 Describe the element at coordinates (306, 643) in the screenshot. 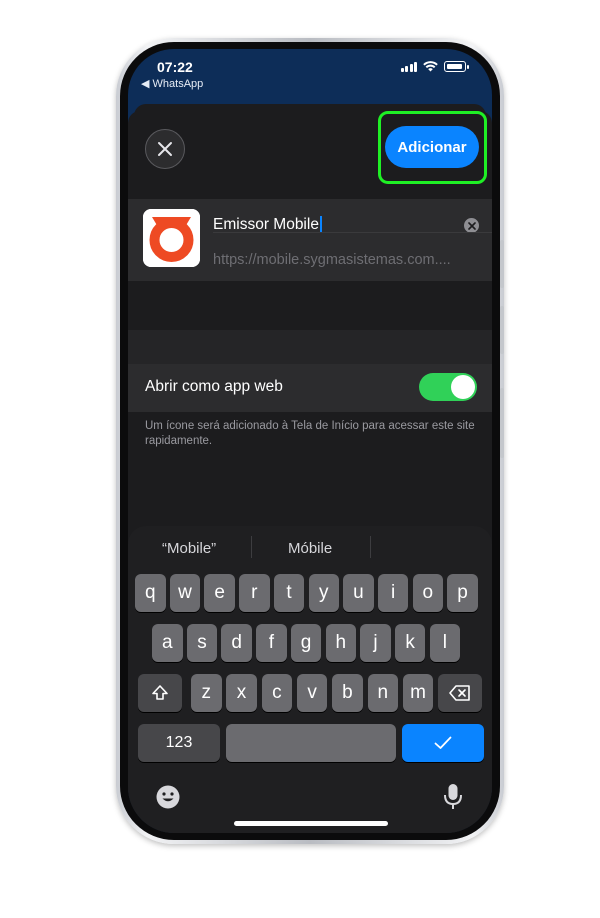

I see `key-g: g` at that location.